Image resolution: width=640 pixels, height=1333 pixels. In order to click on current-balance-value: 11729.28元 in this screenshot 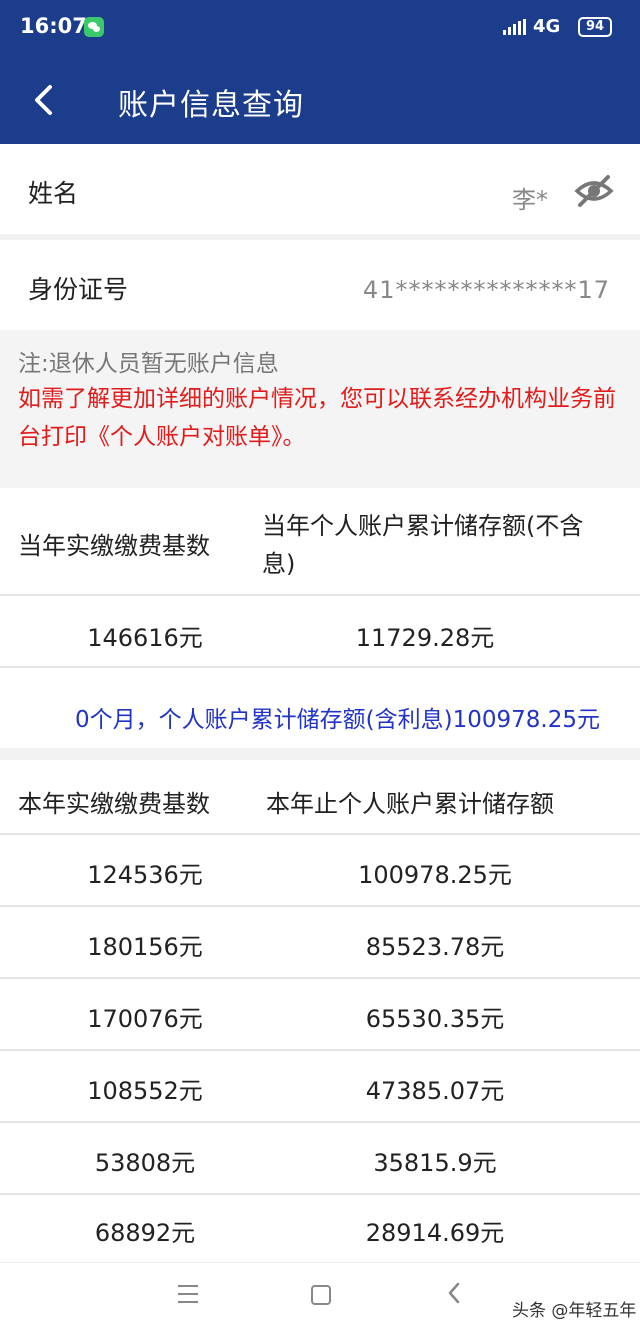, I will do `click(425, 638)`.